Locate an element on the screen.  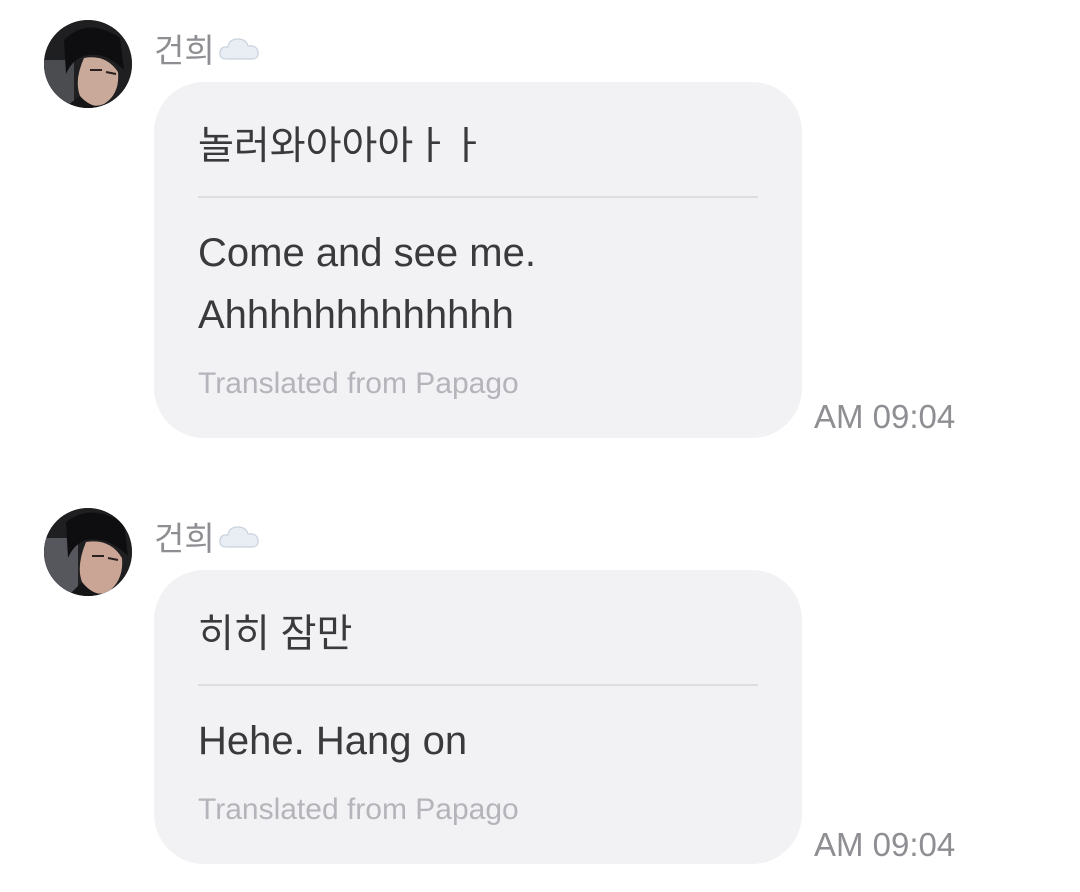
translated-line: Hehe. Hang on is located at coordinates (333, 741).